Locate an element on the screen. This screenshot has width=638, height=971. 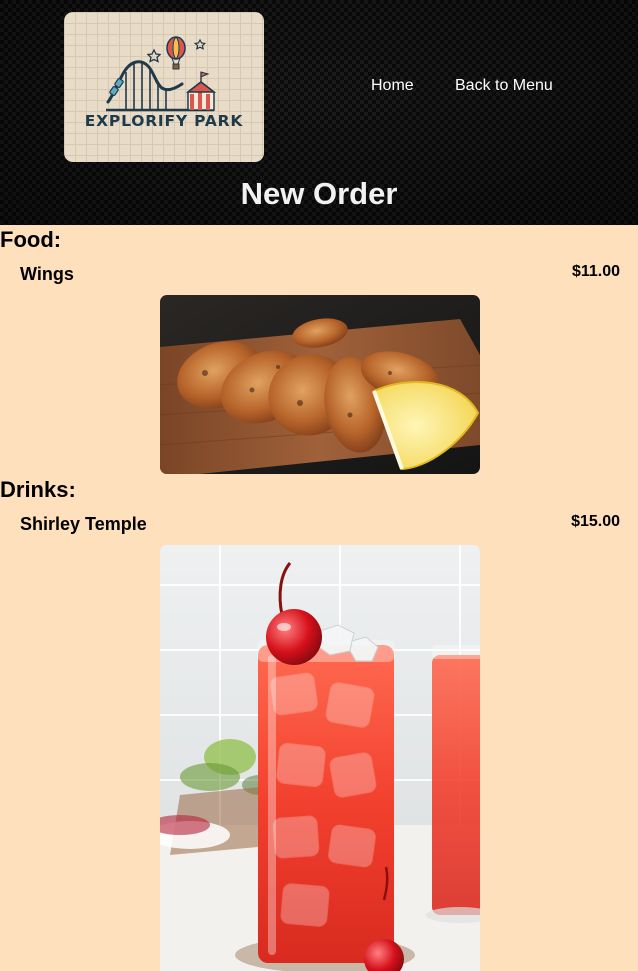
food-item-name: Wings is located at coordinates (47, 274).